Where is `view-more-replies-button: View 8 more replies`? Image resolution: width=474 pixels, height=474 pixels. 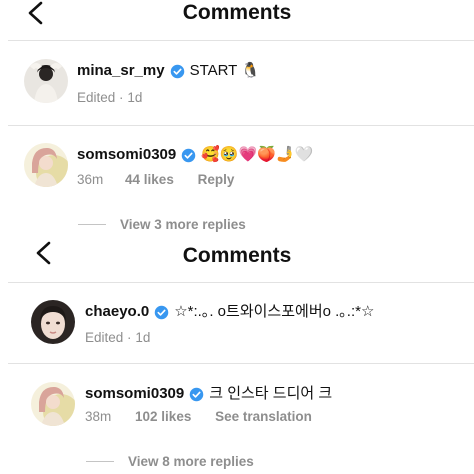
view-more-replies-button: View 8 more replies is located at coordinates (170, 461).